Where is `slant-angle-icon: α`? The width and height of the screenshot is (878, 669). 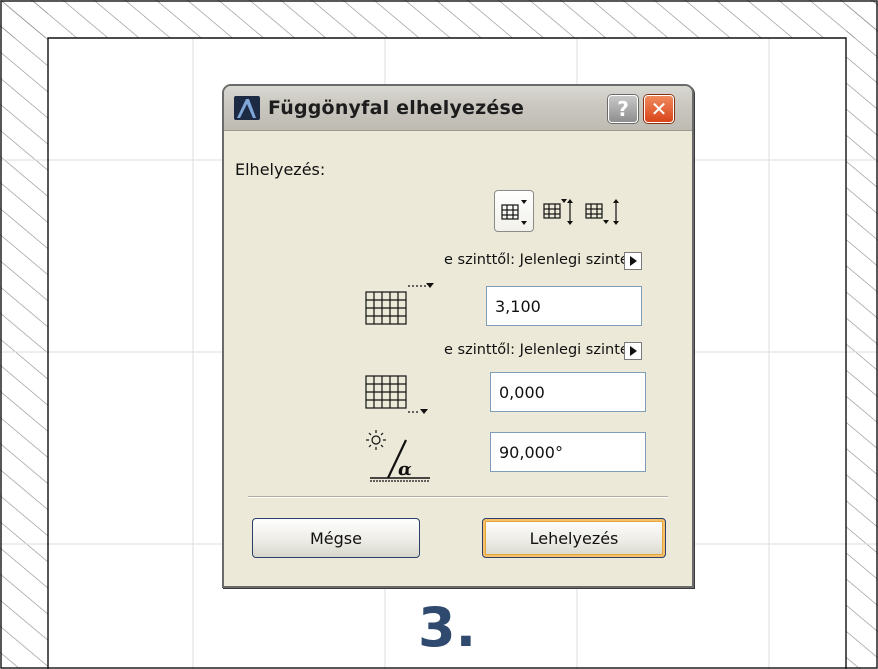
slant-angle-icon: α is located at coordinates (398, 456).